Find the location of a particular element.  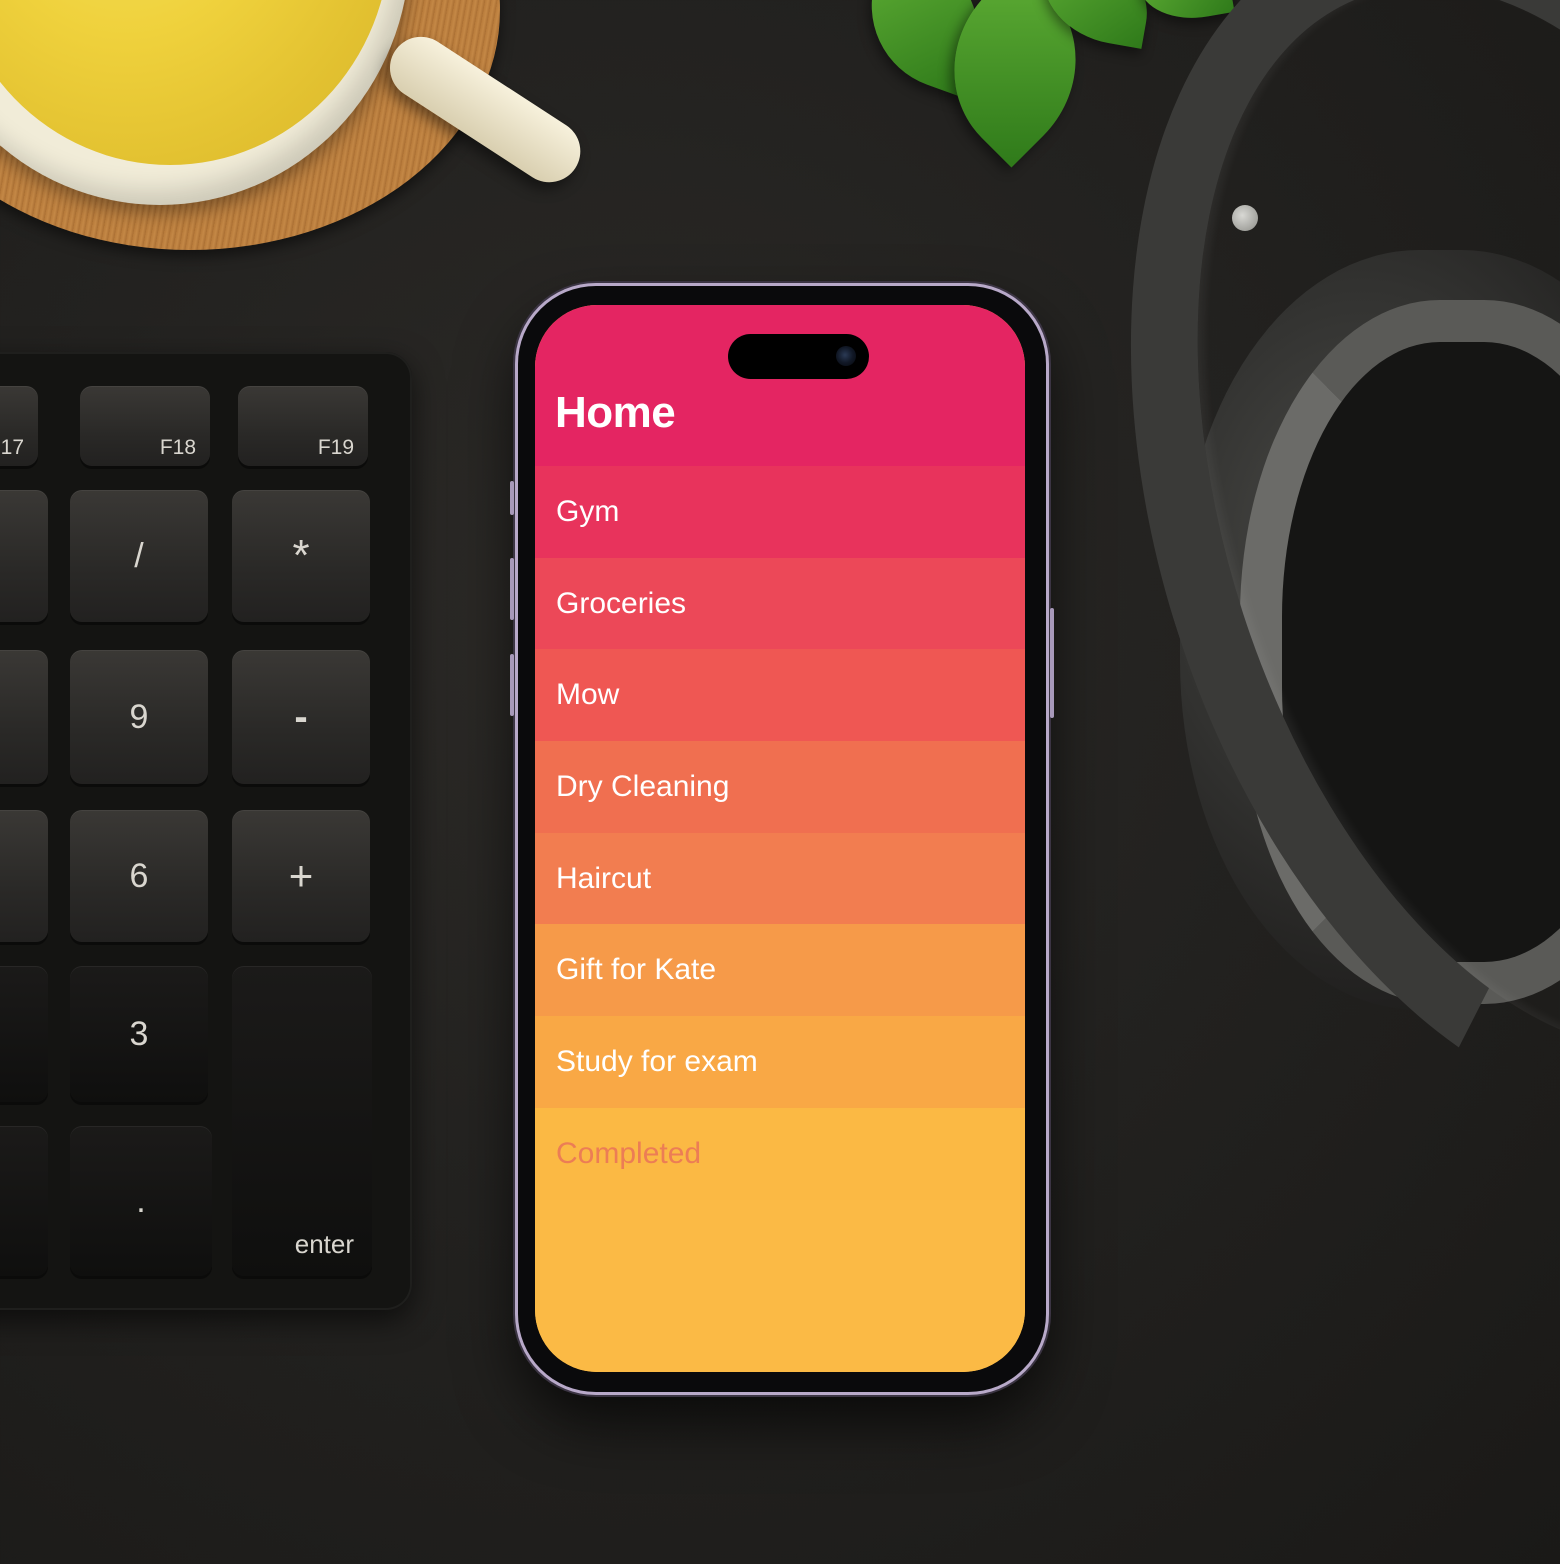

key-label: F18 is located at coordinates (177, 447).